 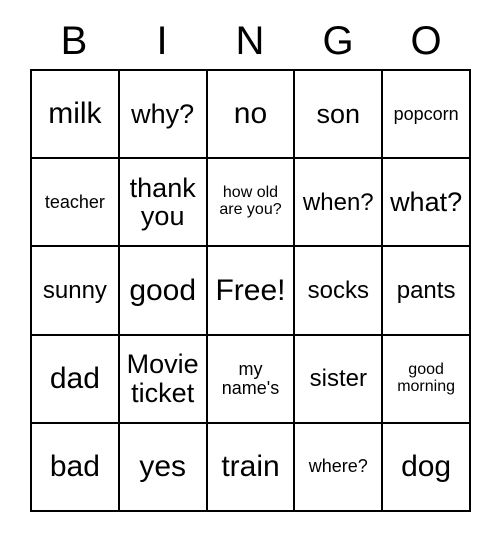 I want to click on bingo-cell-label: socks, so click(x=338, y=290).